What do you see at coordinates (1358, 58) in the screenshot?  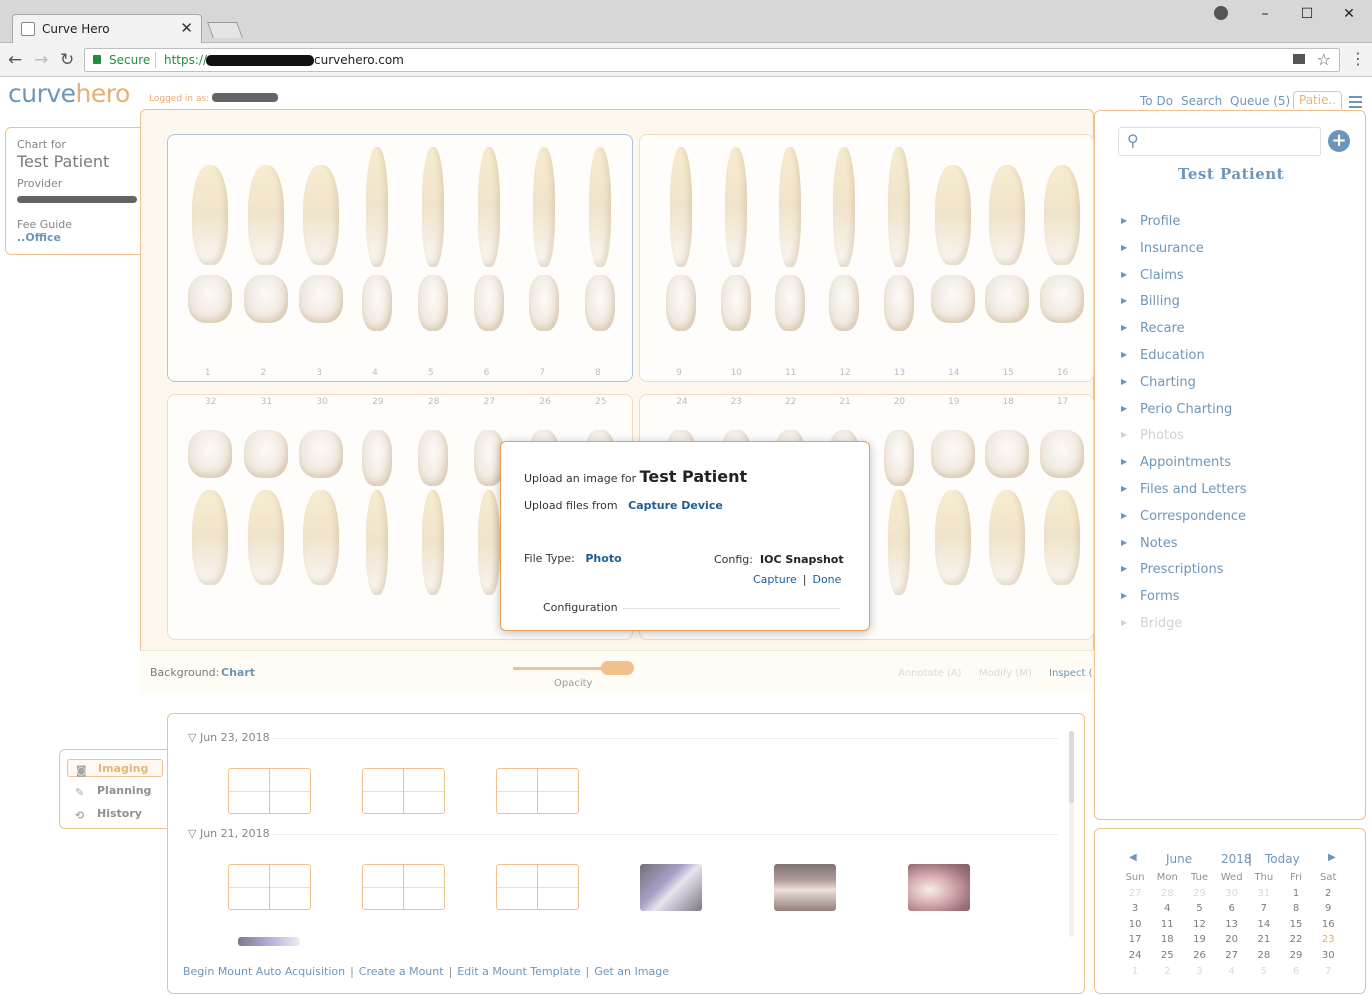 I see `browser-menu-icon: ⋮` at bounding box center [1358, 58].